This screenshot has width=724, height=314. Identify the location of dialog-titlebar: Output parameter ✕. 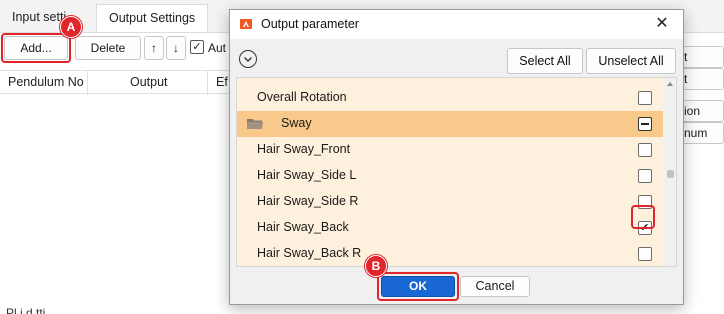
(456, 24).